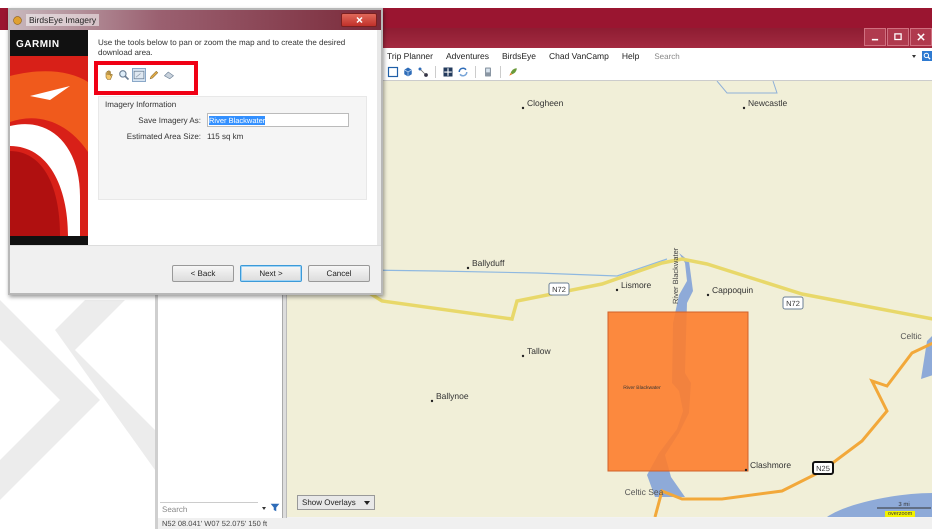 This screenshot has width=932, height=529. What do you see at coordinates (730, 290) in the screenshot?
I see `town-label: Cappoquin` at bounding box center [730, 290].